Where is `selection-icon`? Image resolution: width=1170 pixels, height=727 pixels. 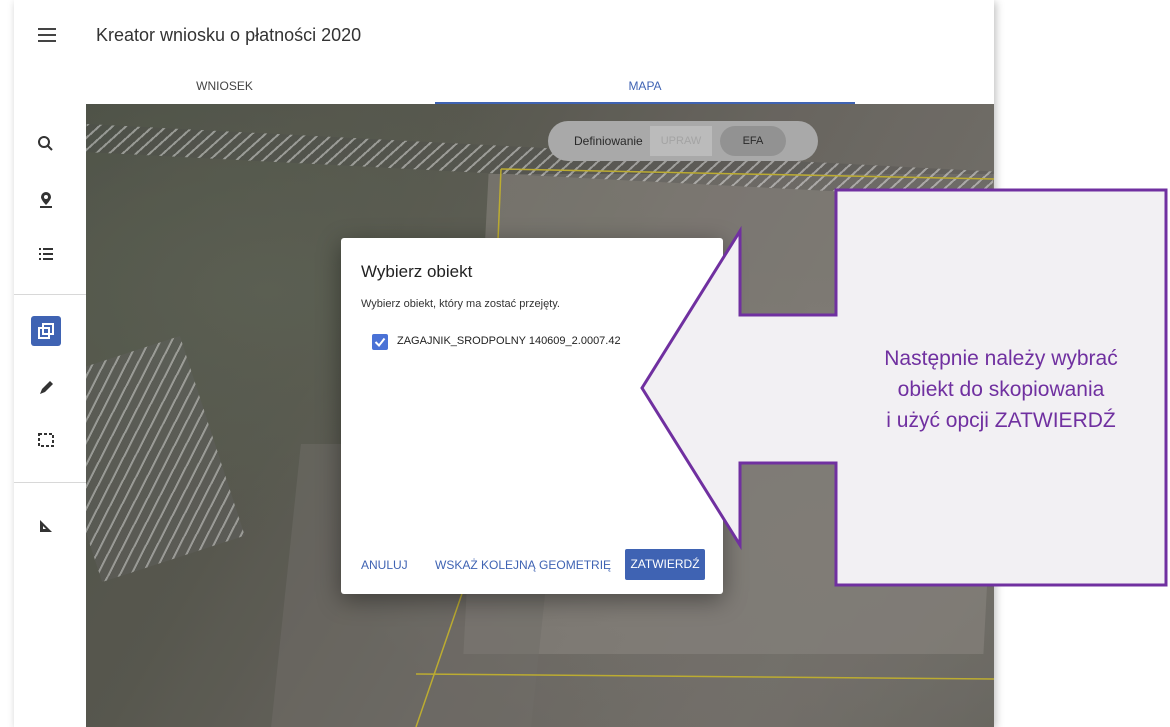 selection-icon is located at coordinates (46, 440).